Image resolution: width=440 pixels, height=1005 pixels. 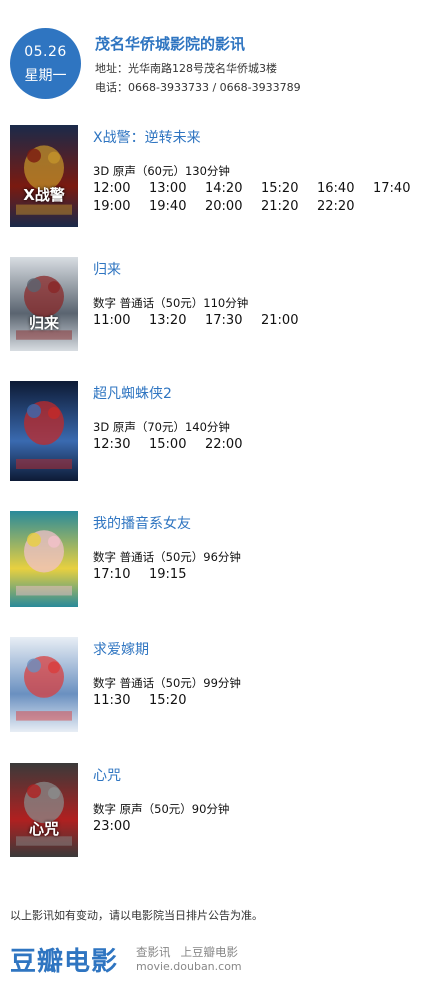 I want to click on showtime: 21:00, so click(x=279, y=320).